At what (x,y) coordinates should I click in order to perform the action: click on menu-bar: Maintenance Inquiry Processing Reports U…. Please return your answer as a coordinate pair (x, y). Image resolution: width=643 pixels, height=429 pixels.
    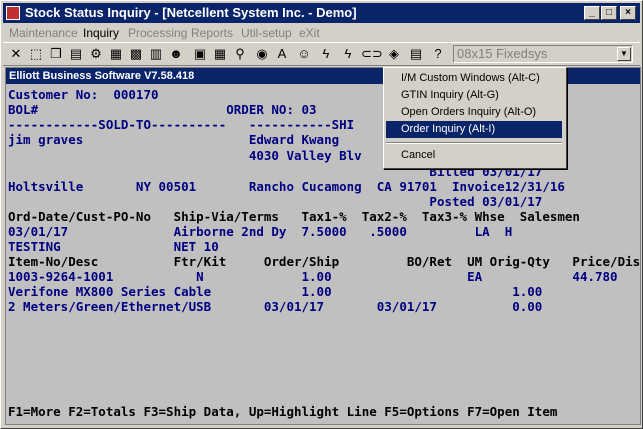
    Looking at the image, I should click on (321, 33).